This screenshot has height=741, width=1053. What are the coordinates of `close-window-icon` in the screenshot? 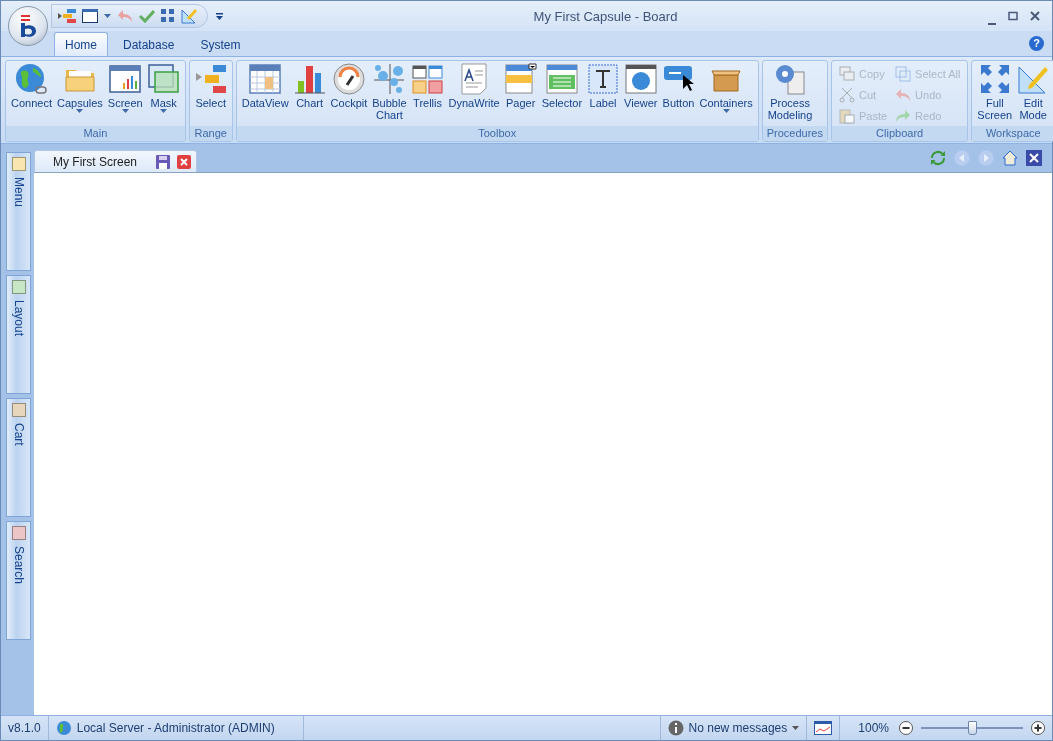 It's located at (1034, 158).